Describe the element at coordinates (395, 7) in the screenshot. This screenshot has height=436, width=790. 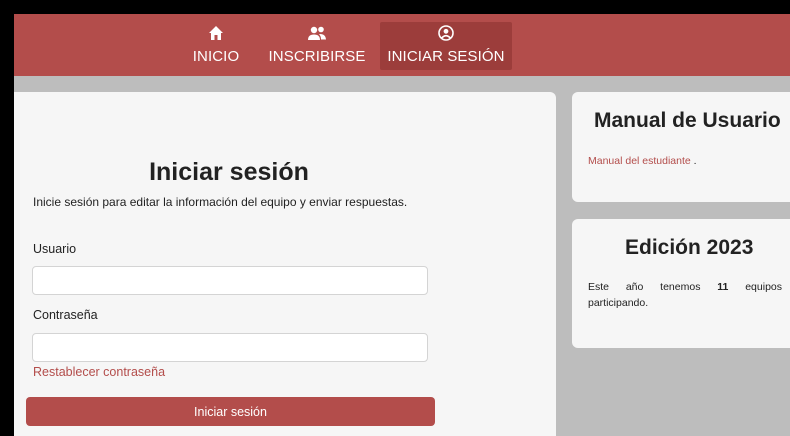
I see `top-black-strip` at that location.